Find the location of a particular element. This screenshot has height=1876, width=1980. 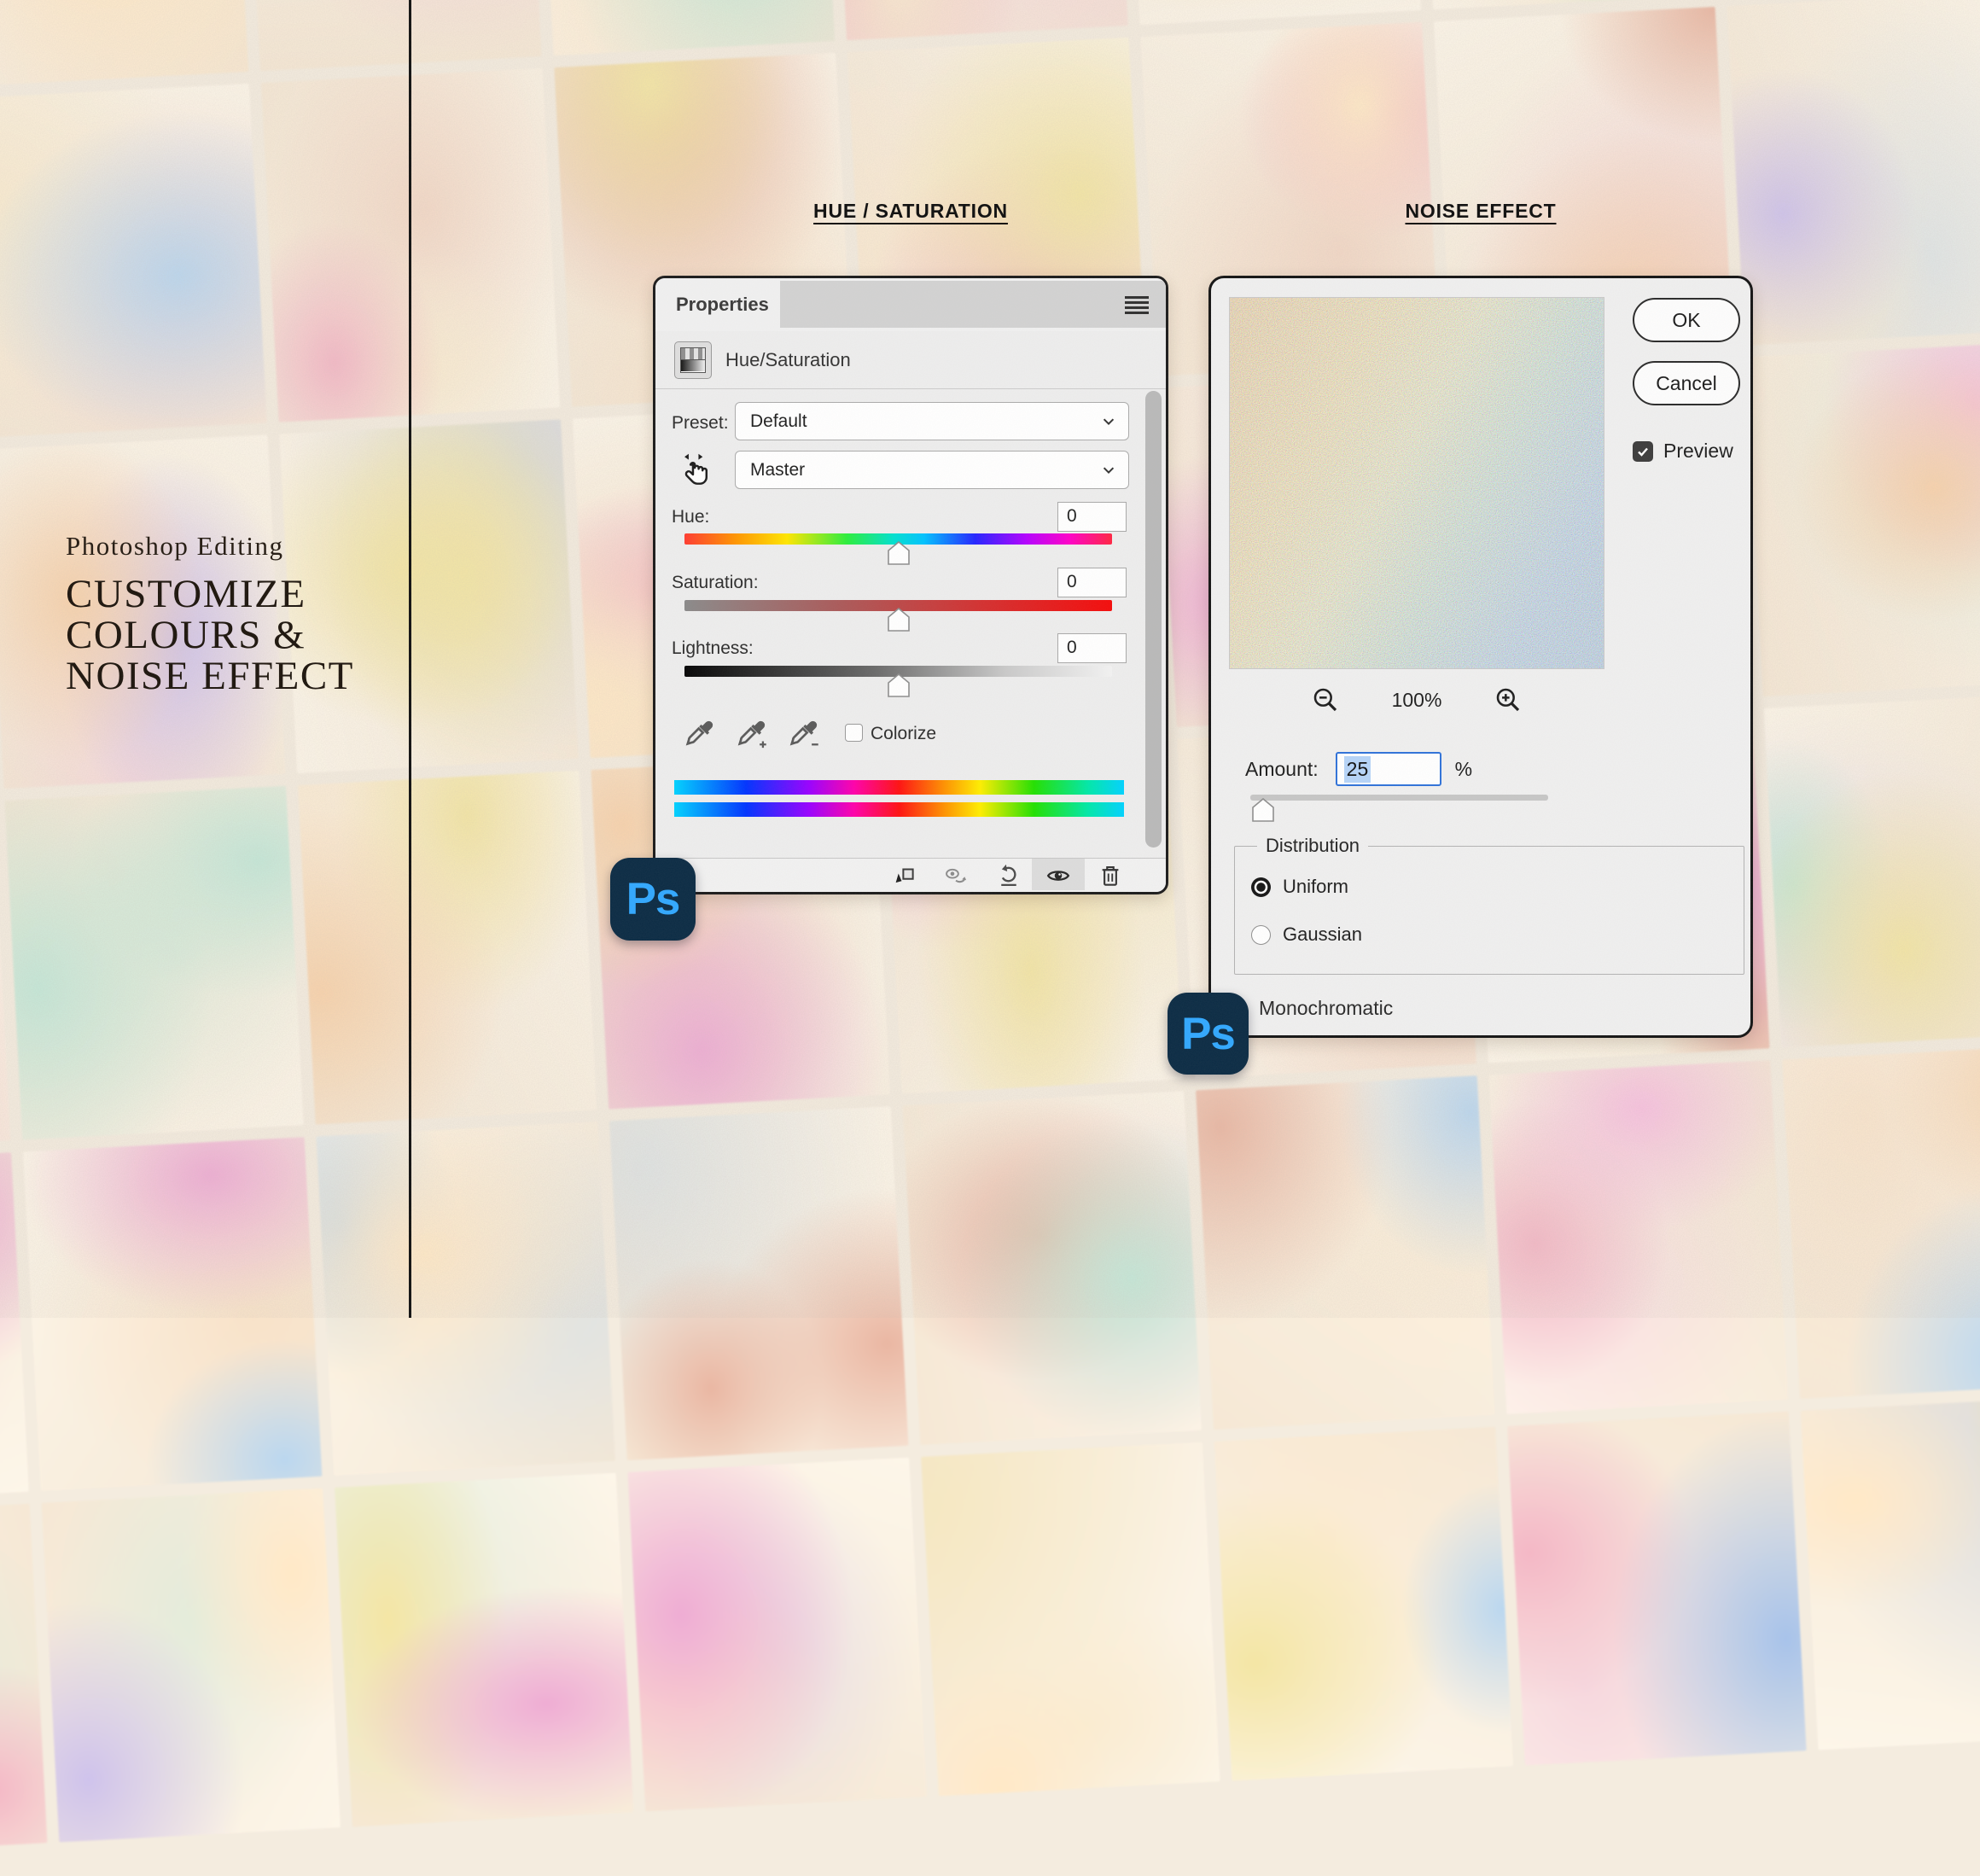

noise-preview-image is located at coordinates (1416, 483).